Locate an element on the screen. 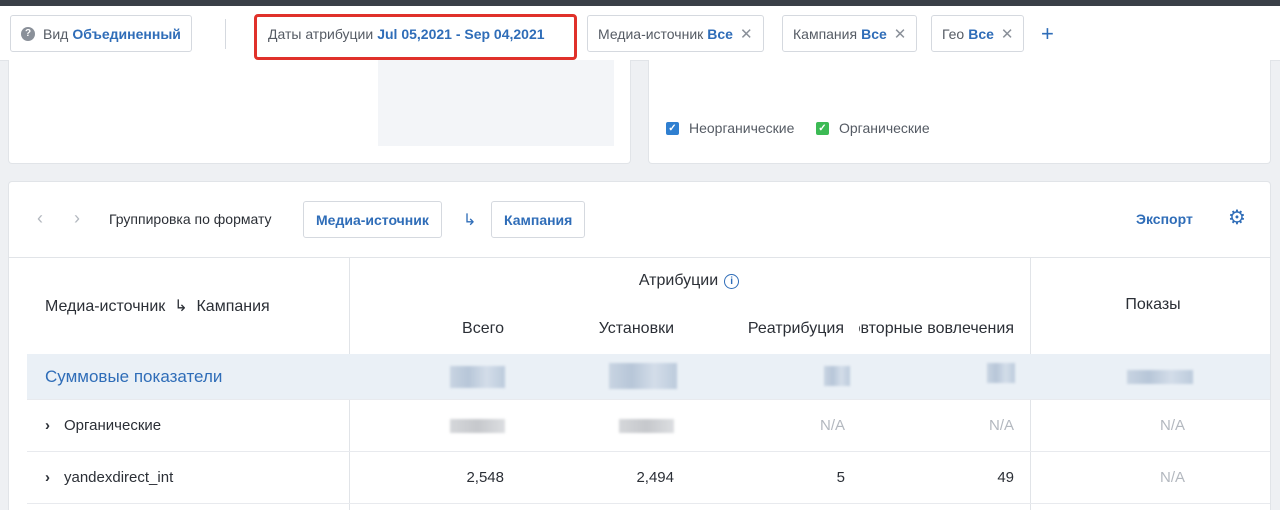  add-filter-icon: + is located at coordinates (1047, 34).